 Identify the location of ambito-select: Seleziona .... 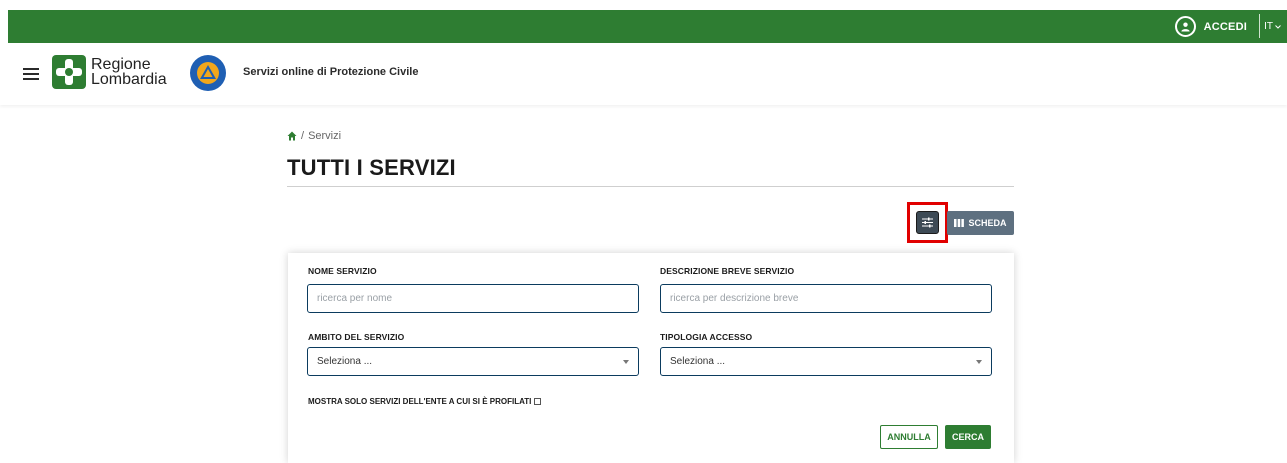
(473, 361).